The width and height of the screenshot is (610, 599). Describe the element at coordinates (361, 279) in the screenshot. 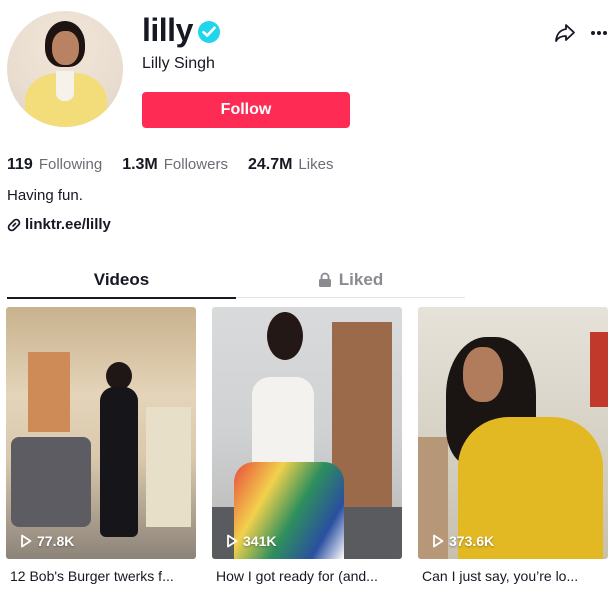

I see `tab-liked-label: Liked` at that location.